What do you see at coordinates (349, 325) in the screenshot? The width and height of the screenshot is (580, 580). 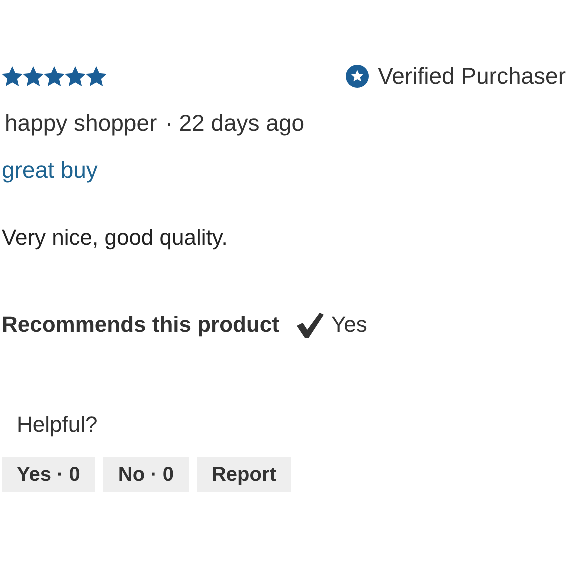 I see `recommendation-value: Yes` at bounding box center [349, 325].